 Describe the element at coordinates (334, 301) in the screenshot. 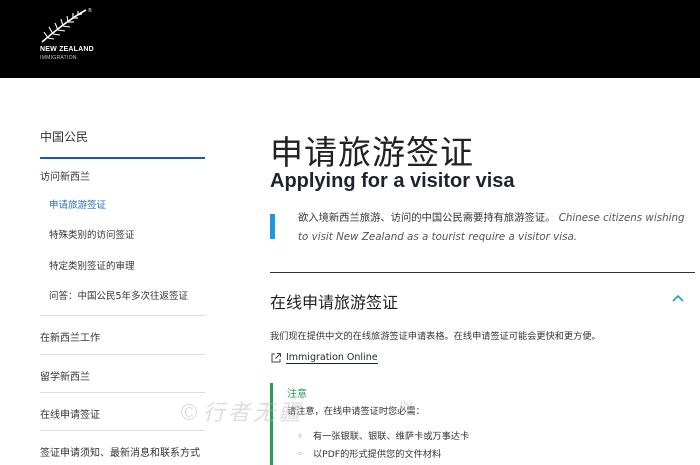

I see `accordion-title-apply-online: 在线申请旅游签证` at that location.